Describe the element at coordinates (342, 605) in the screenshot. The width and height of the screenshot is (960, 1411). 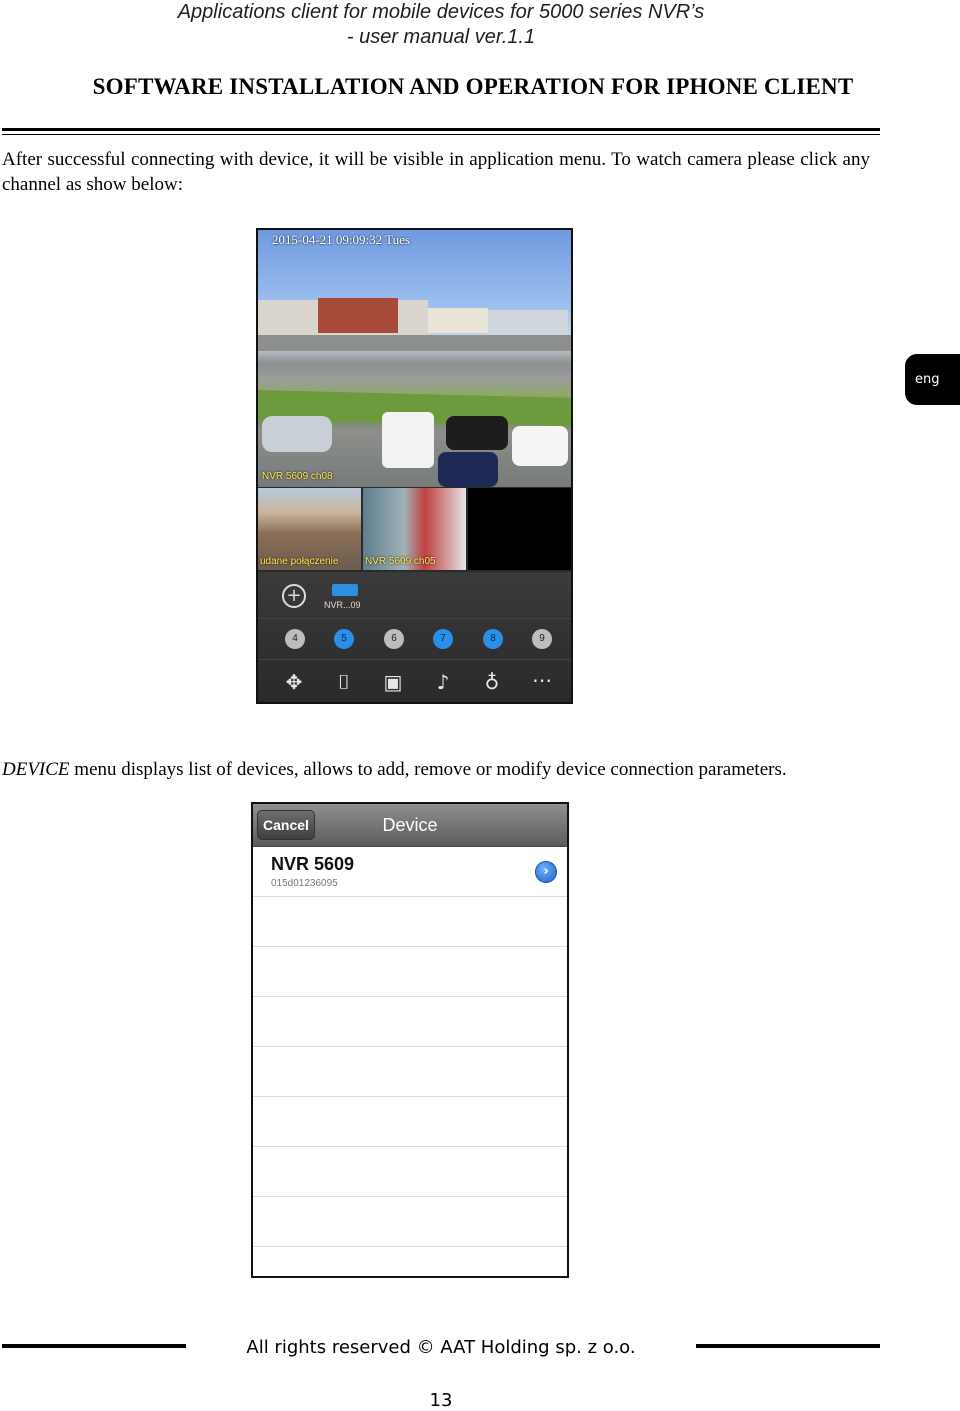
I see `nvr-device-label: NVR...09` at that location.